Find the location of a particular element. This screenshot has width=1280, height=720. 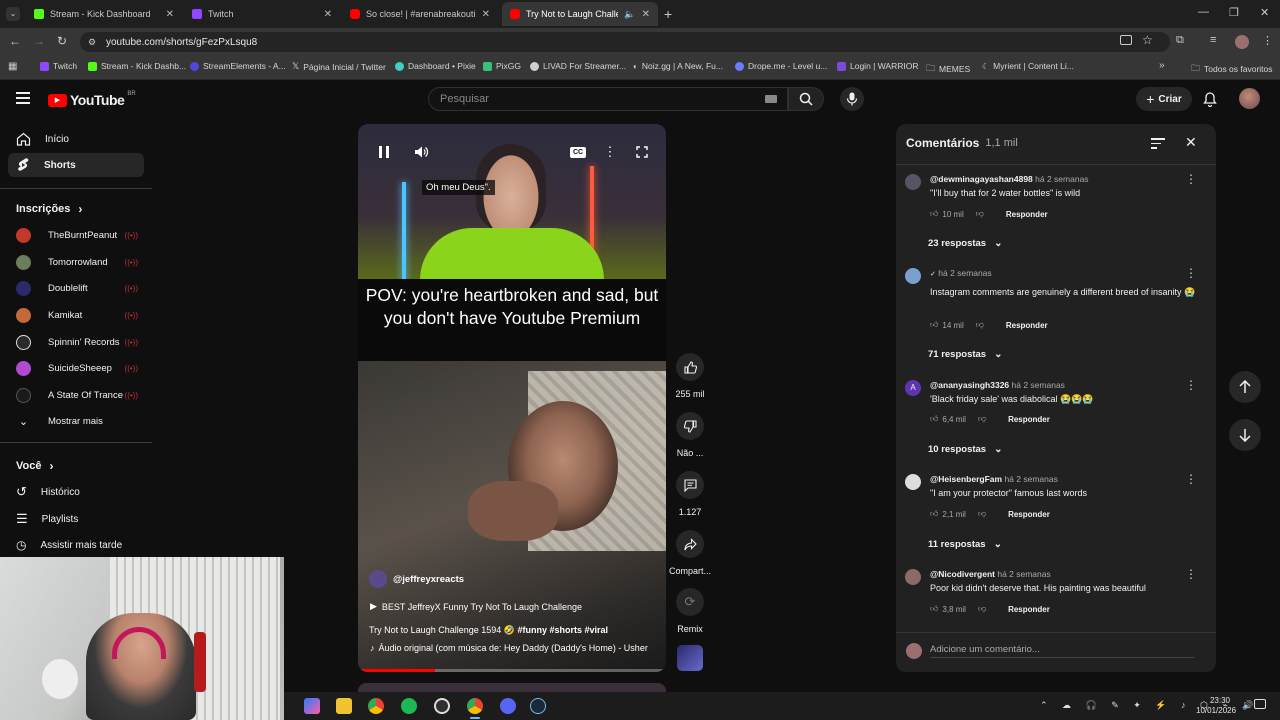

comment-author: @HeisenbergFam is located at coordinates (966, 479).